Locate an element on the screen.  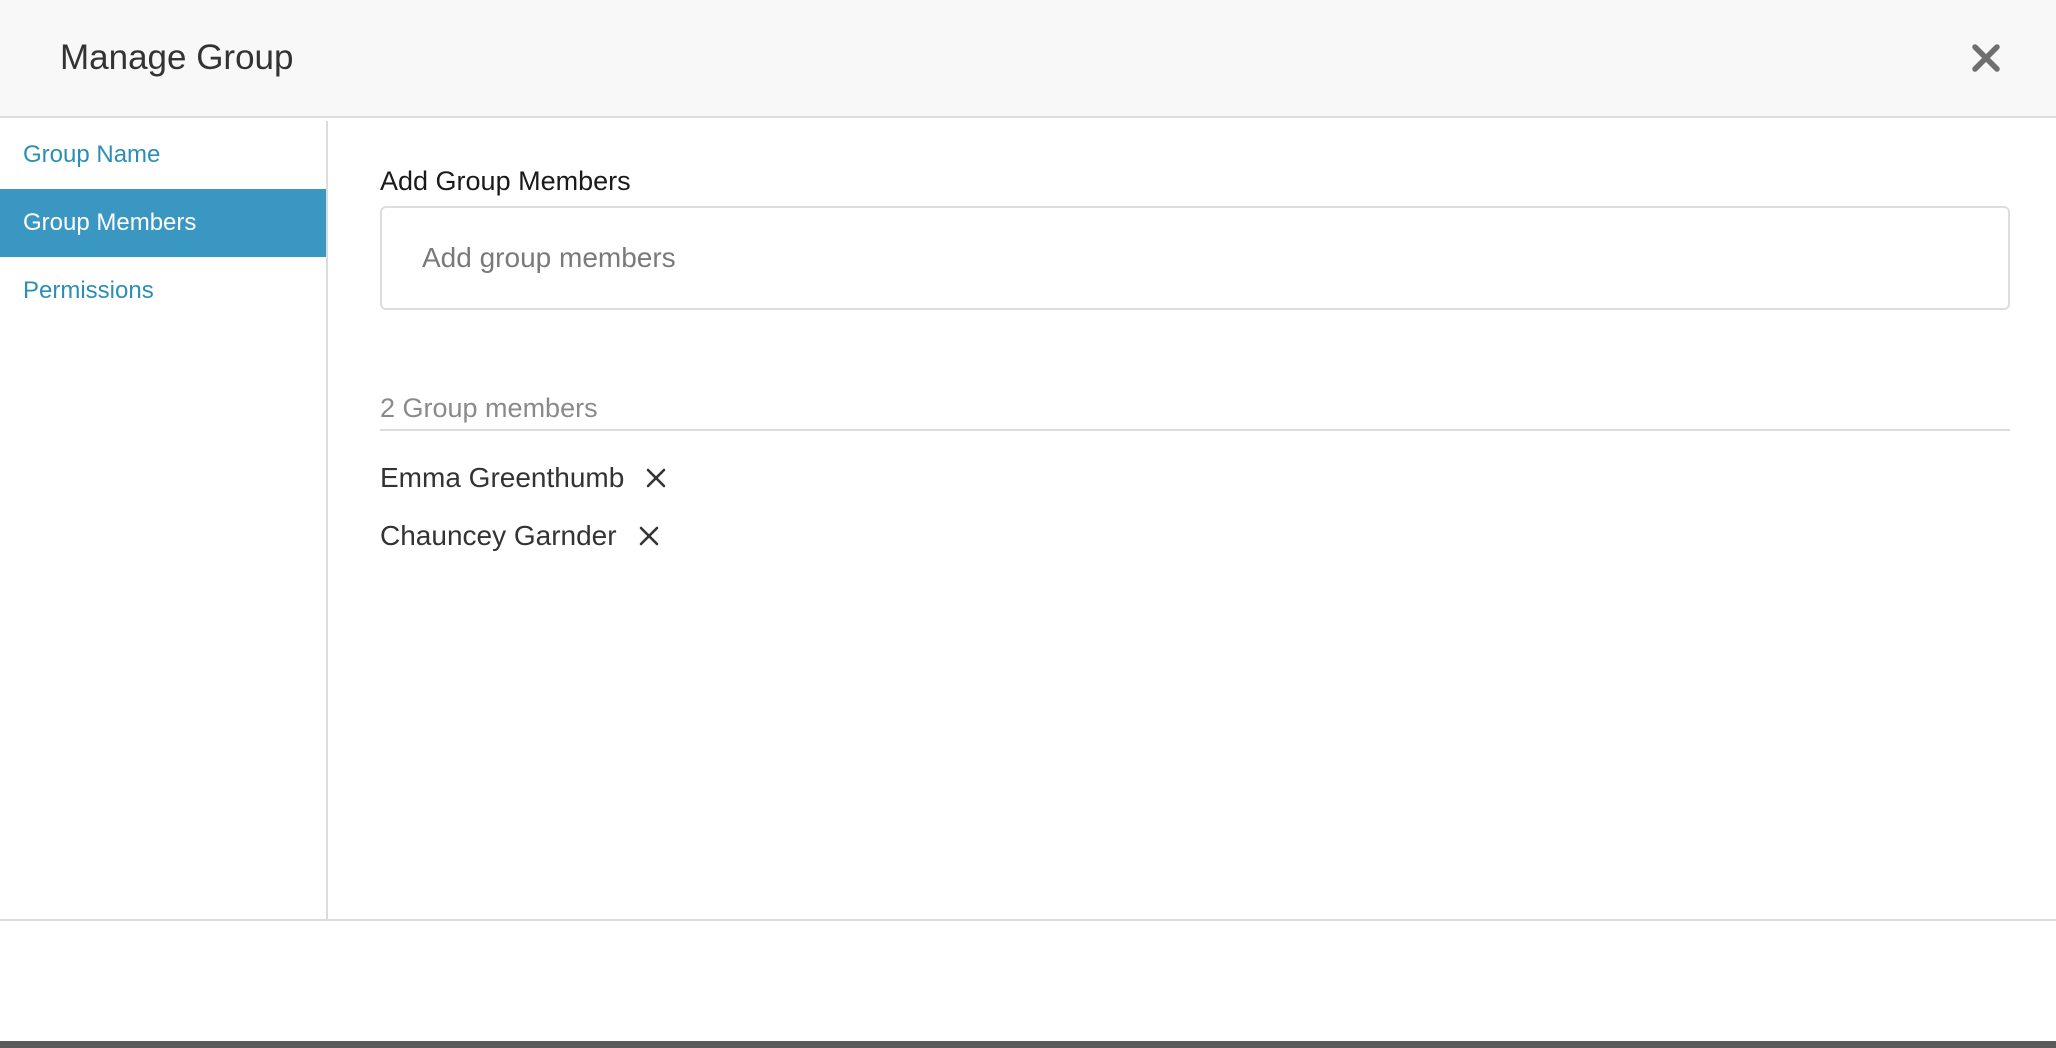
members-count-label: 2 Group members is located at coordinates (489, 408).